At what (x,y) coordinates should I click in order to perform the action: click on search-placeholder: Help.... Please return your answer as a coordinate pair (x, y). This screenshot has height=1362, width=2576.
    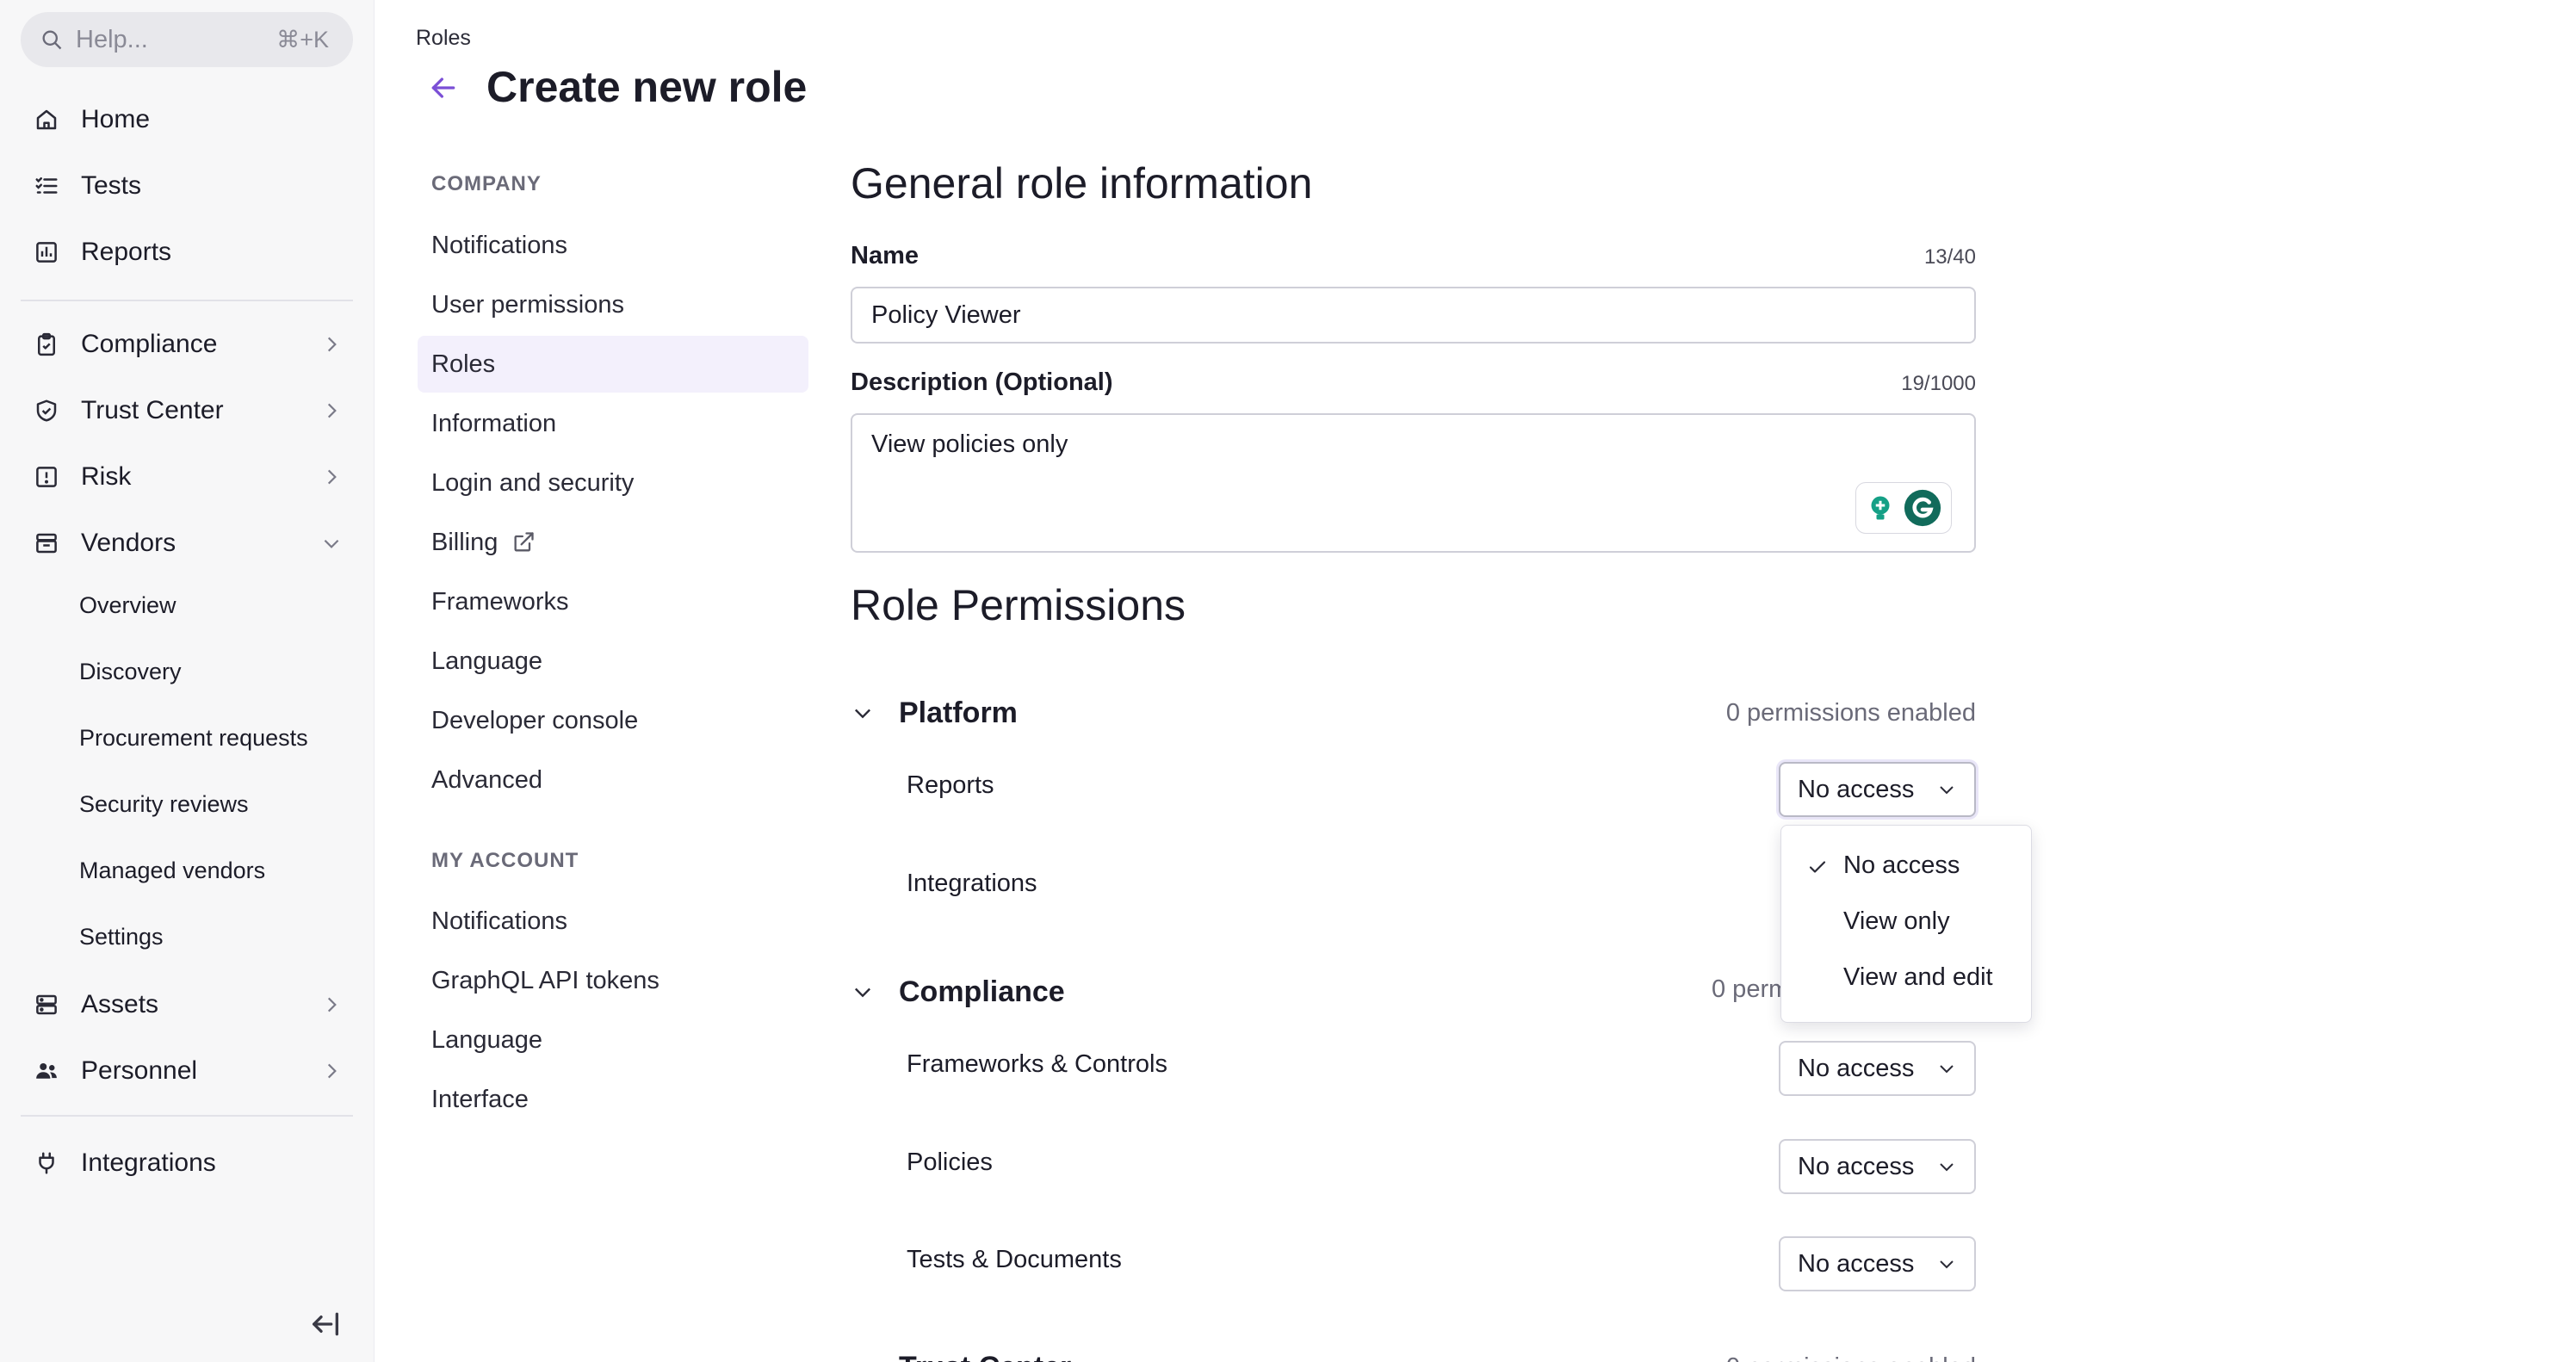
    Looking at the image, I should click on (112, 39).